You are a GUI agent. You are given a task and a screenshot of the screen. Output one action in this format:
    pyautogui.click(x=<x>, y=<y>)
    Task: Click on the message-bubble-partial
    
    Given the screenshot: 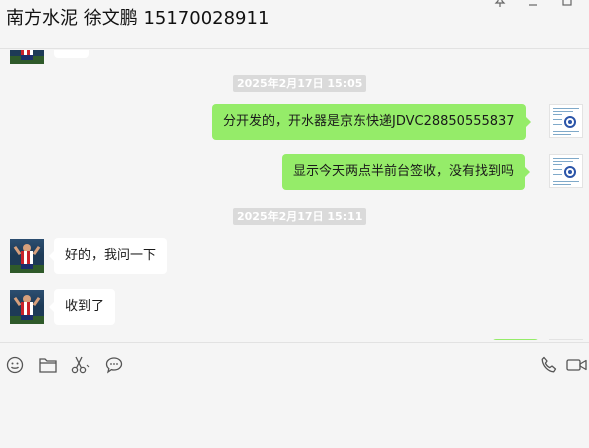 What is the action you would take?
    pyautogui.click(x=71, y=54)
    